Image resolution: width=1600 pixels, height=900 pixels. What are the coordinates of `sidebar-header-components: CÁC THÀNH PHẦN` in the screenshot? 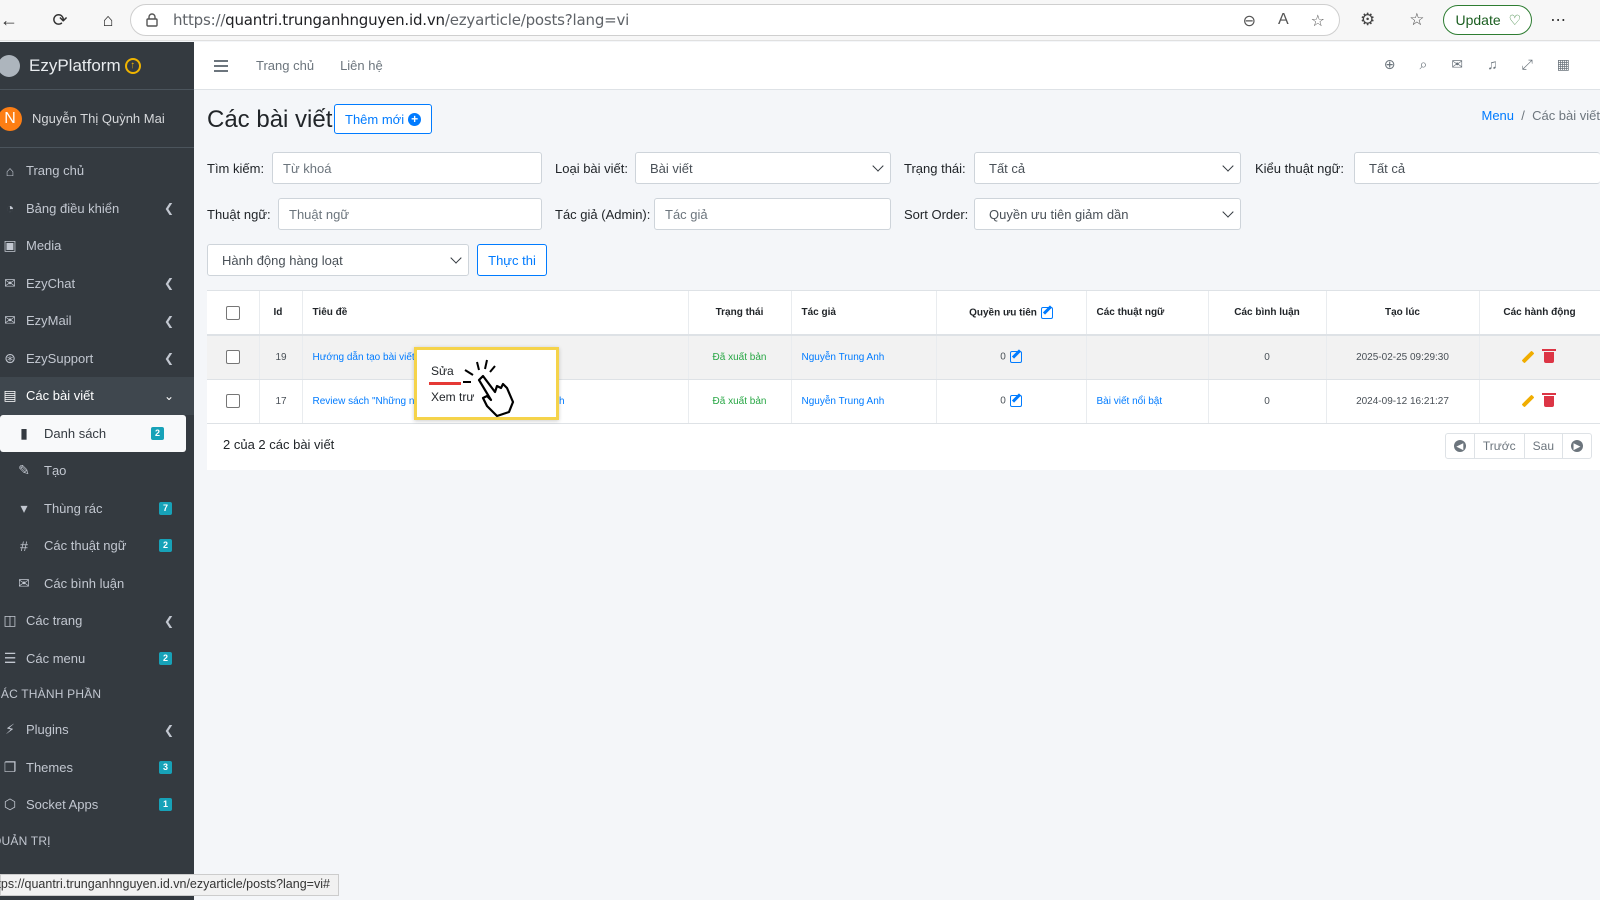 It's located at (51, 694).